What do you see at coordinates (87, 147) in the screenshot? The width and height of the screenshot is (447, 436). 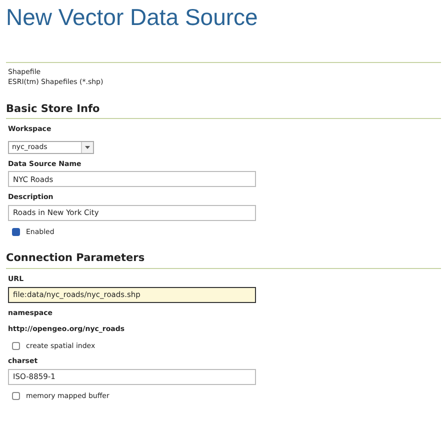 I see `dropdown-caret-icon` at bounding box center [87, 147].